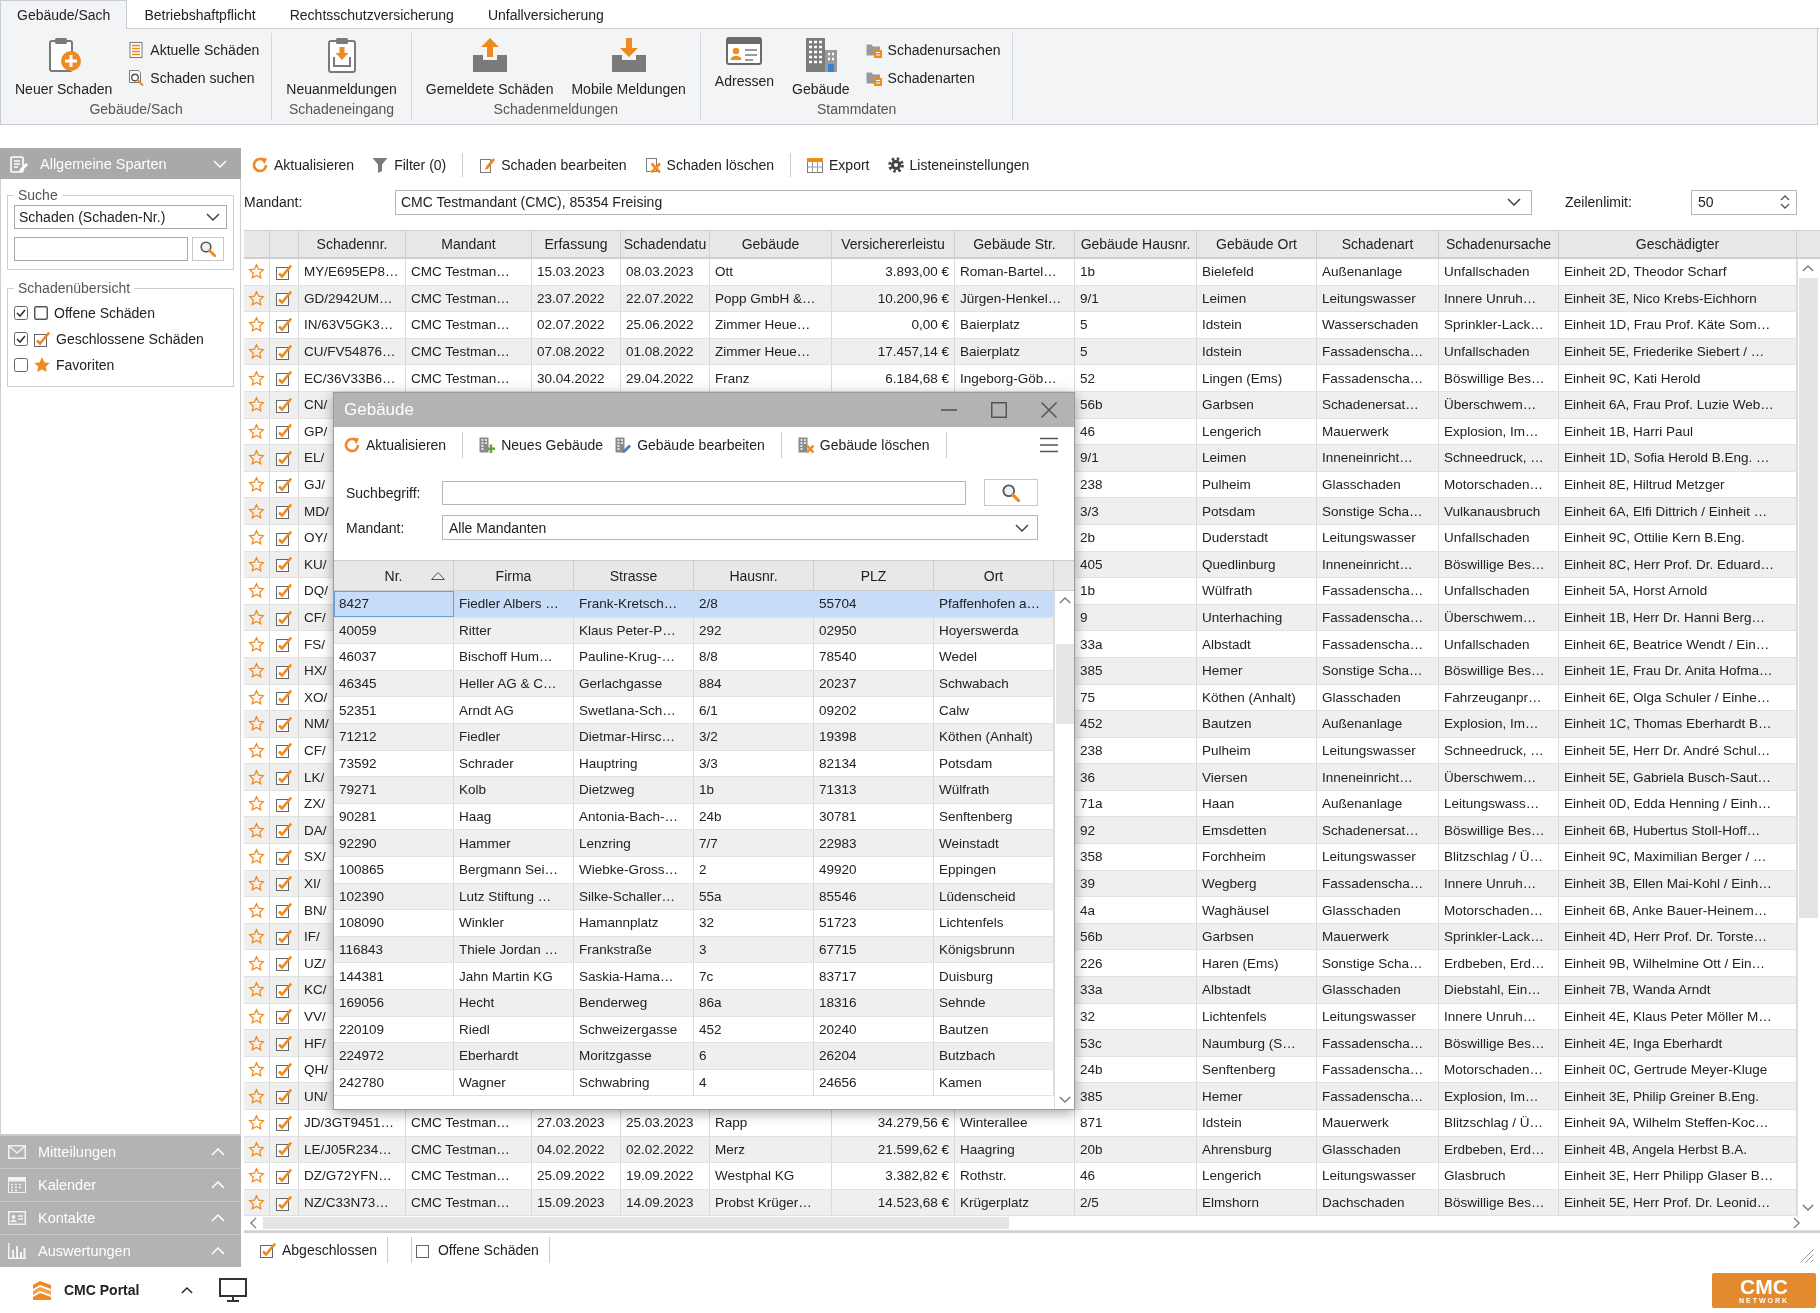  I want to click on column-header: Schadendatu, so click(665, 244).